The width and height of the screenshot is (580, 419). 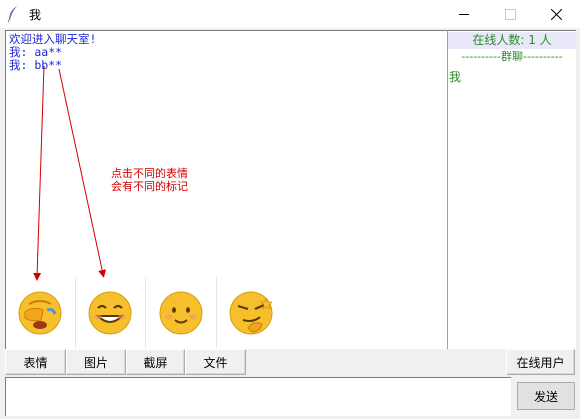 I want to click on online-count: 在线人数: 1 人, so click(x=512, y=40).